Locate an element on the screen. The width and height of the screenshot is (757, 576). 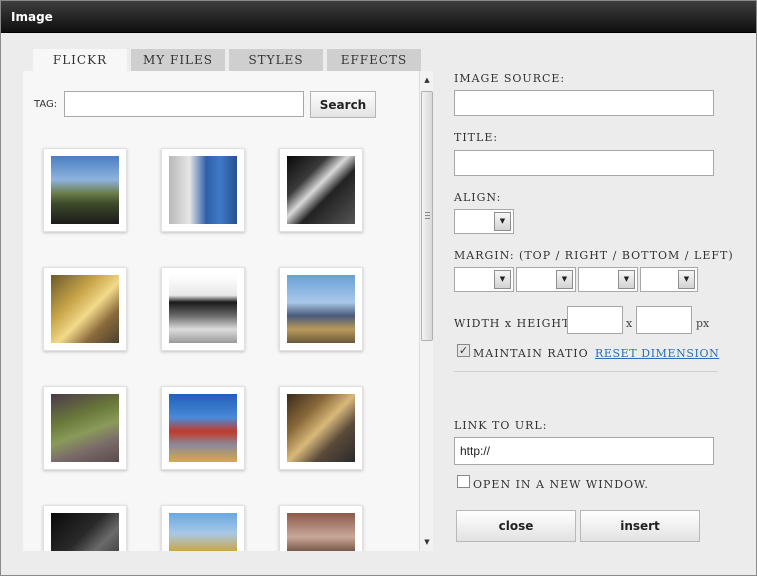
divider is located at coordinates (586, 371).